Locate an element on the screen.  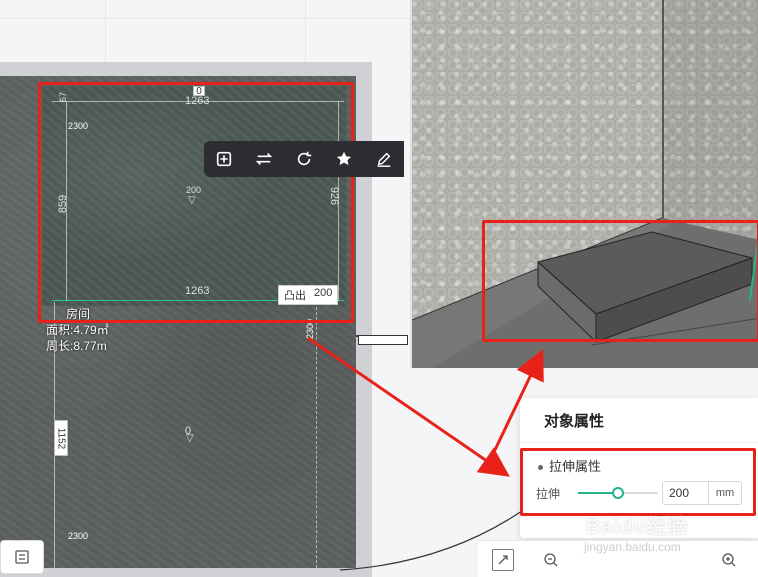
zoom-out-button is located at coordinates (551, 560).